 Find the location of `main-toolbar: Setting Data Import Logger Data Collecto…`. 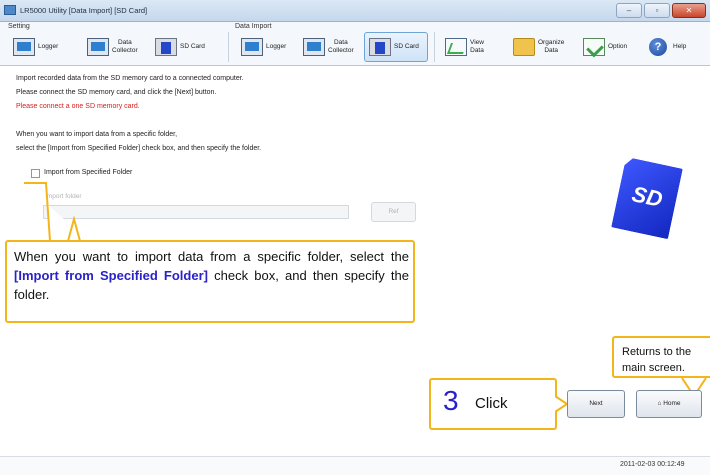

main-toolbar: Setting Data Import Logger Data Collecto… is located at coordinates (355, 44).